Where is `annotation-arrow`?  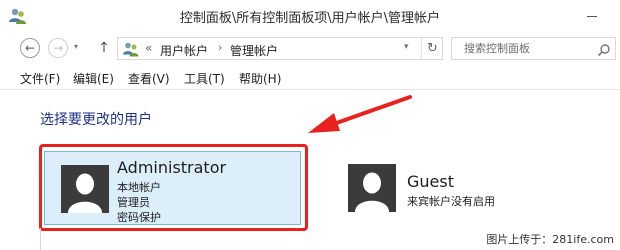
annotation-arrow is located at coordinates (360, 114).